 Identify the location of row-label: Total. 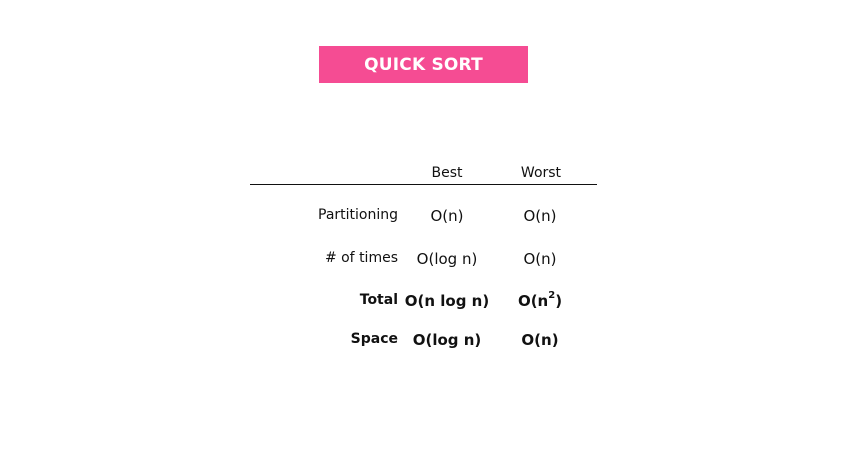
(378, 300).